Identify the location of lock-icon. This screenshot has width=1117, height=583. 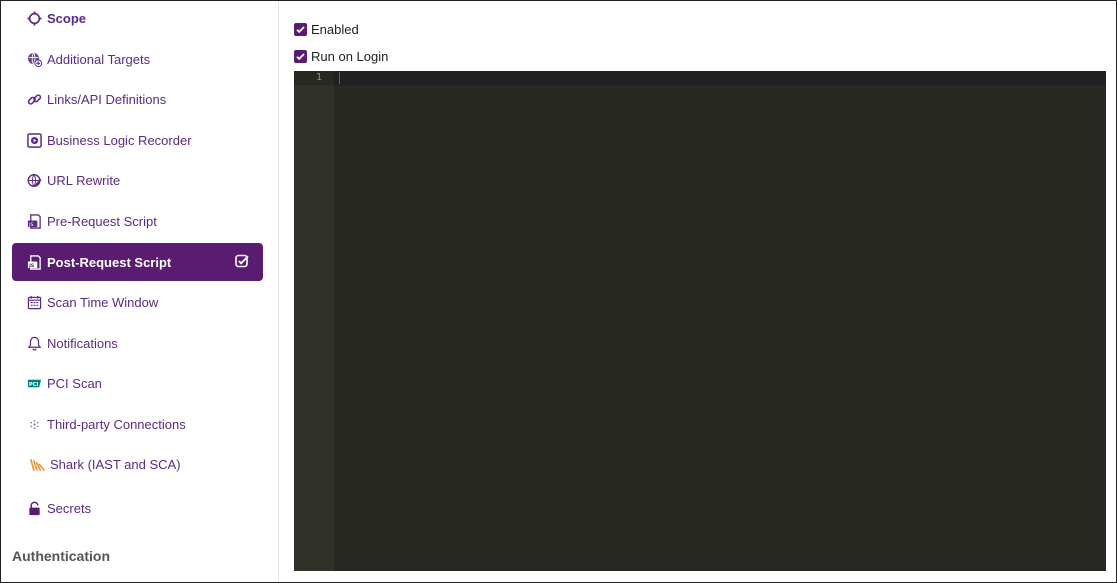
(34, 508).